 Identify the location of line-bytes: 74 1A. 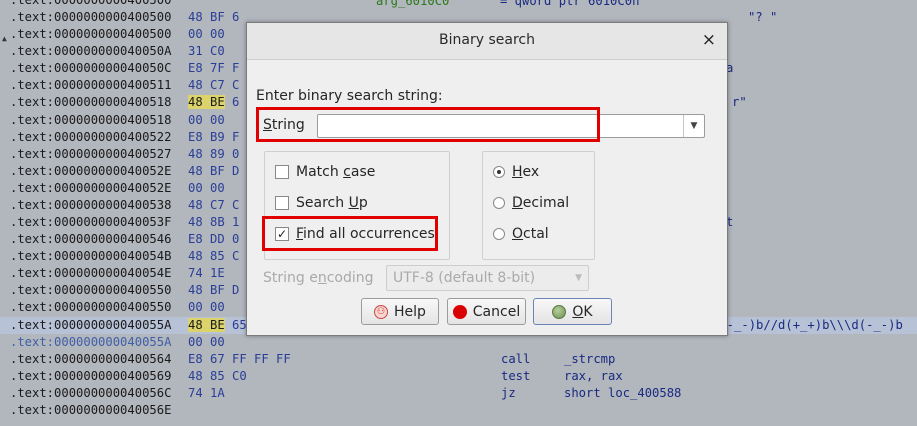
(206, 392).